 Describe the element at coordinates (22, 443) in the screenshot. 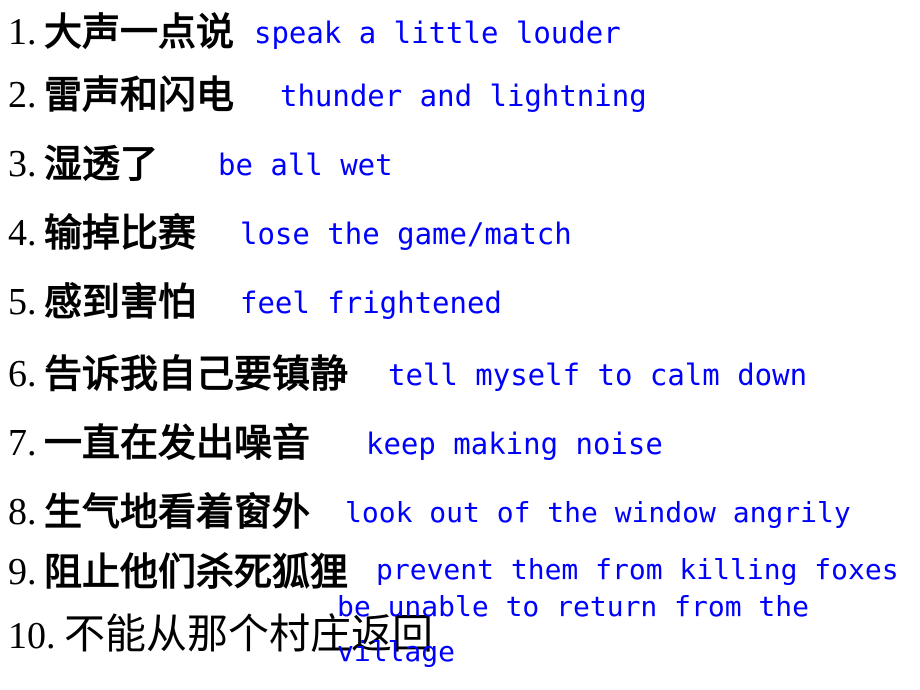

I see `item-number: 7.` at that location.